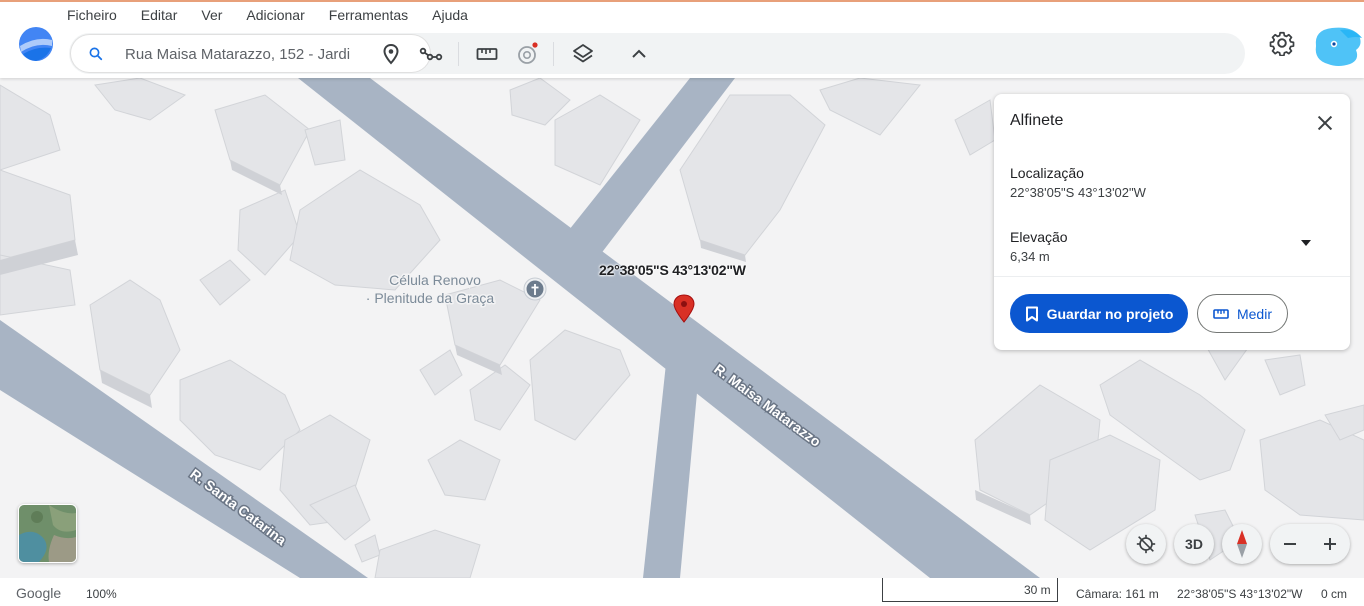 The image size is (1364, 606). What do you see at coordinates (431, 54) in the screenshot?
I see `path-icon` at bounding box center [431, 54].